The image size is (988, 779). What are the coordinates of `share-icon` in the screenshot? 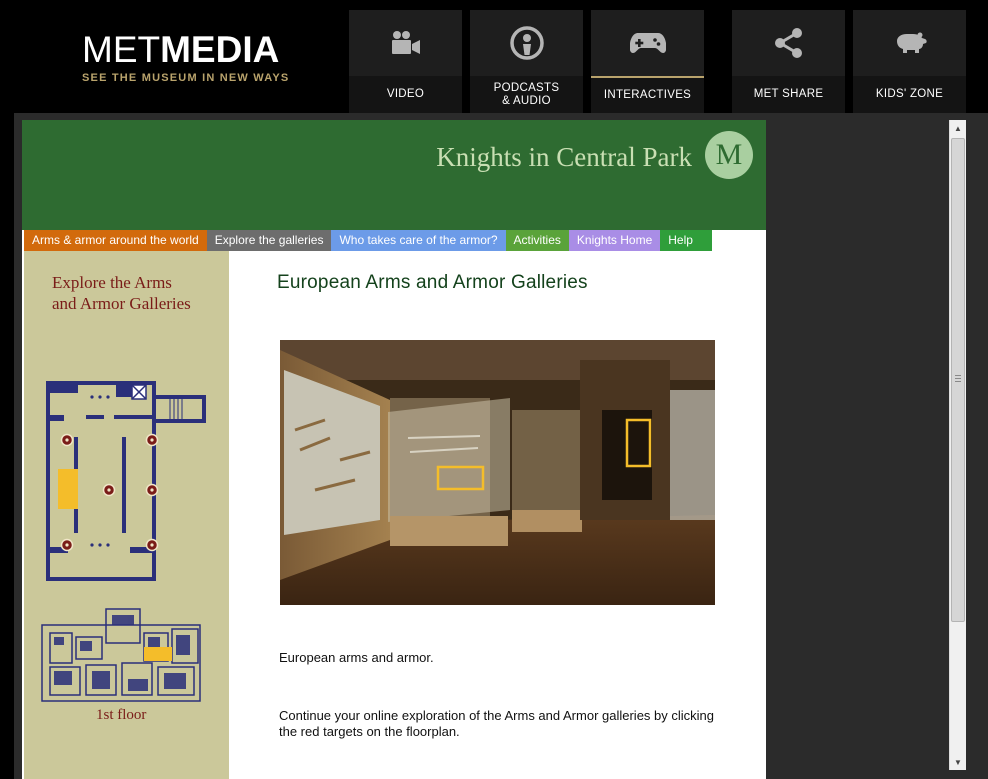 It's located at (788, 43).